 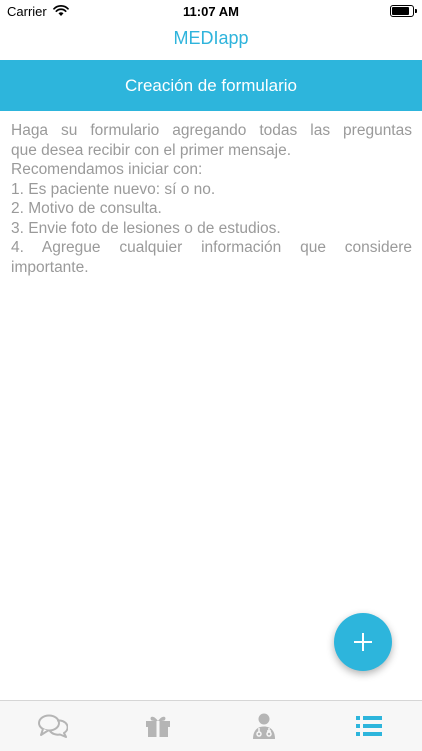 I want to click on page-banner: Creación de formulario, so click(x=211, y=85).